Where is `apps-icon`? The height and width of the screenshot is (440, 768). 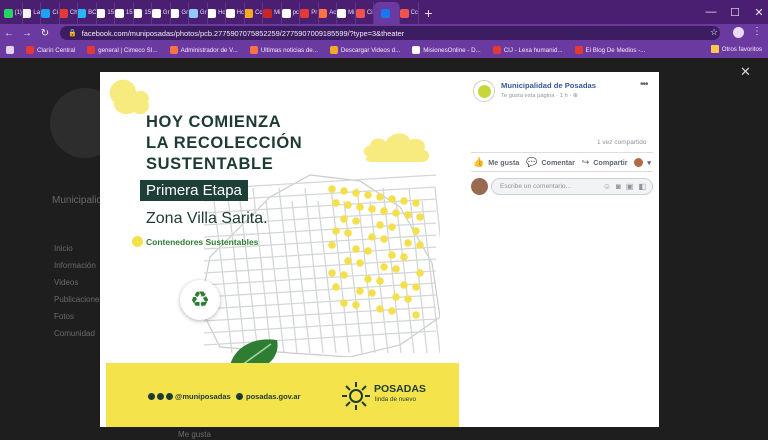 apps-icon is located at coordinates (10, 50).